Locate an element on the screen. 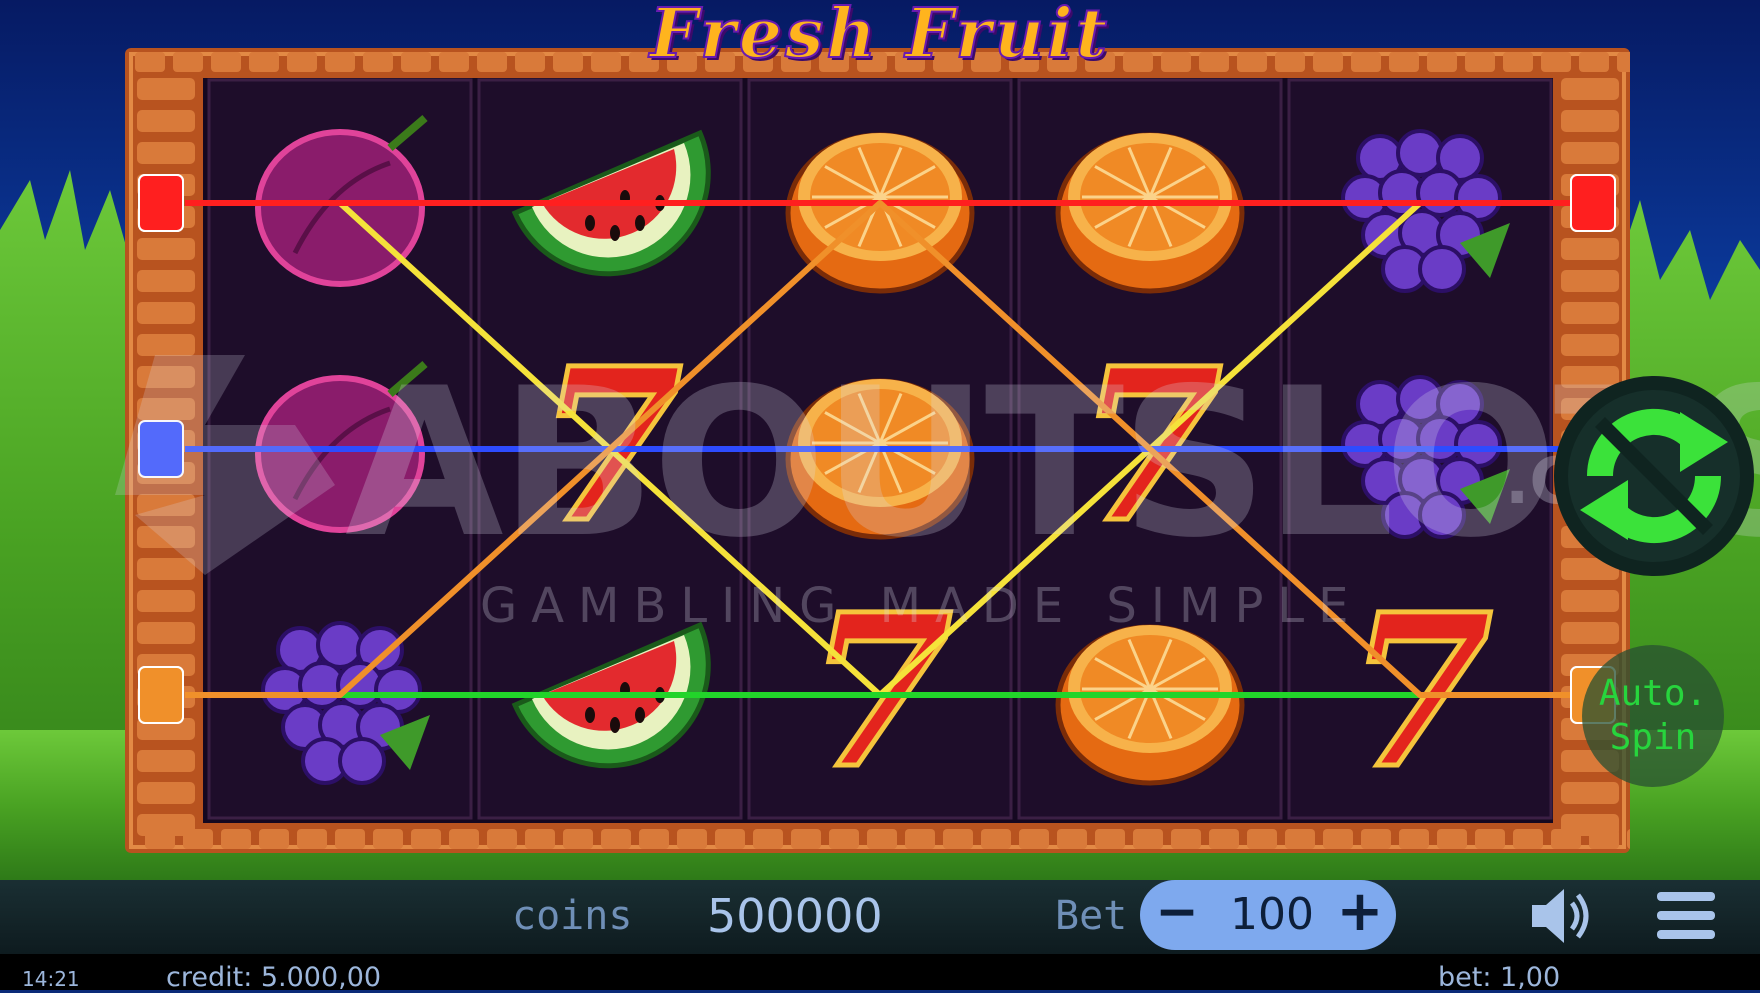 This screenshot has width=1760, height=993. bet-increase-button: + is located at coordinates (1360, 914).